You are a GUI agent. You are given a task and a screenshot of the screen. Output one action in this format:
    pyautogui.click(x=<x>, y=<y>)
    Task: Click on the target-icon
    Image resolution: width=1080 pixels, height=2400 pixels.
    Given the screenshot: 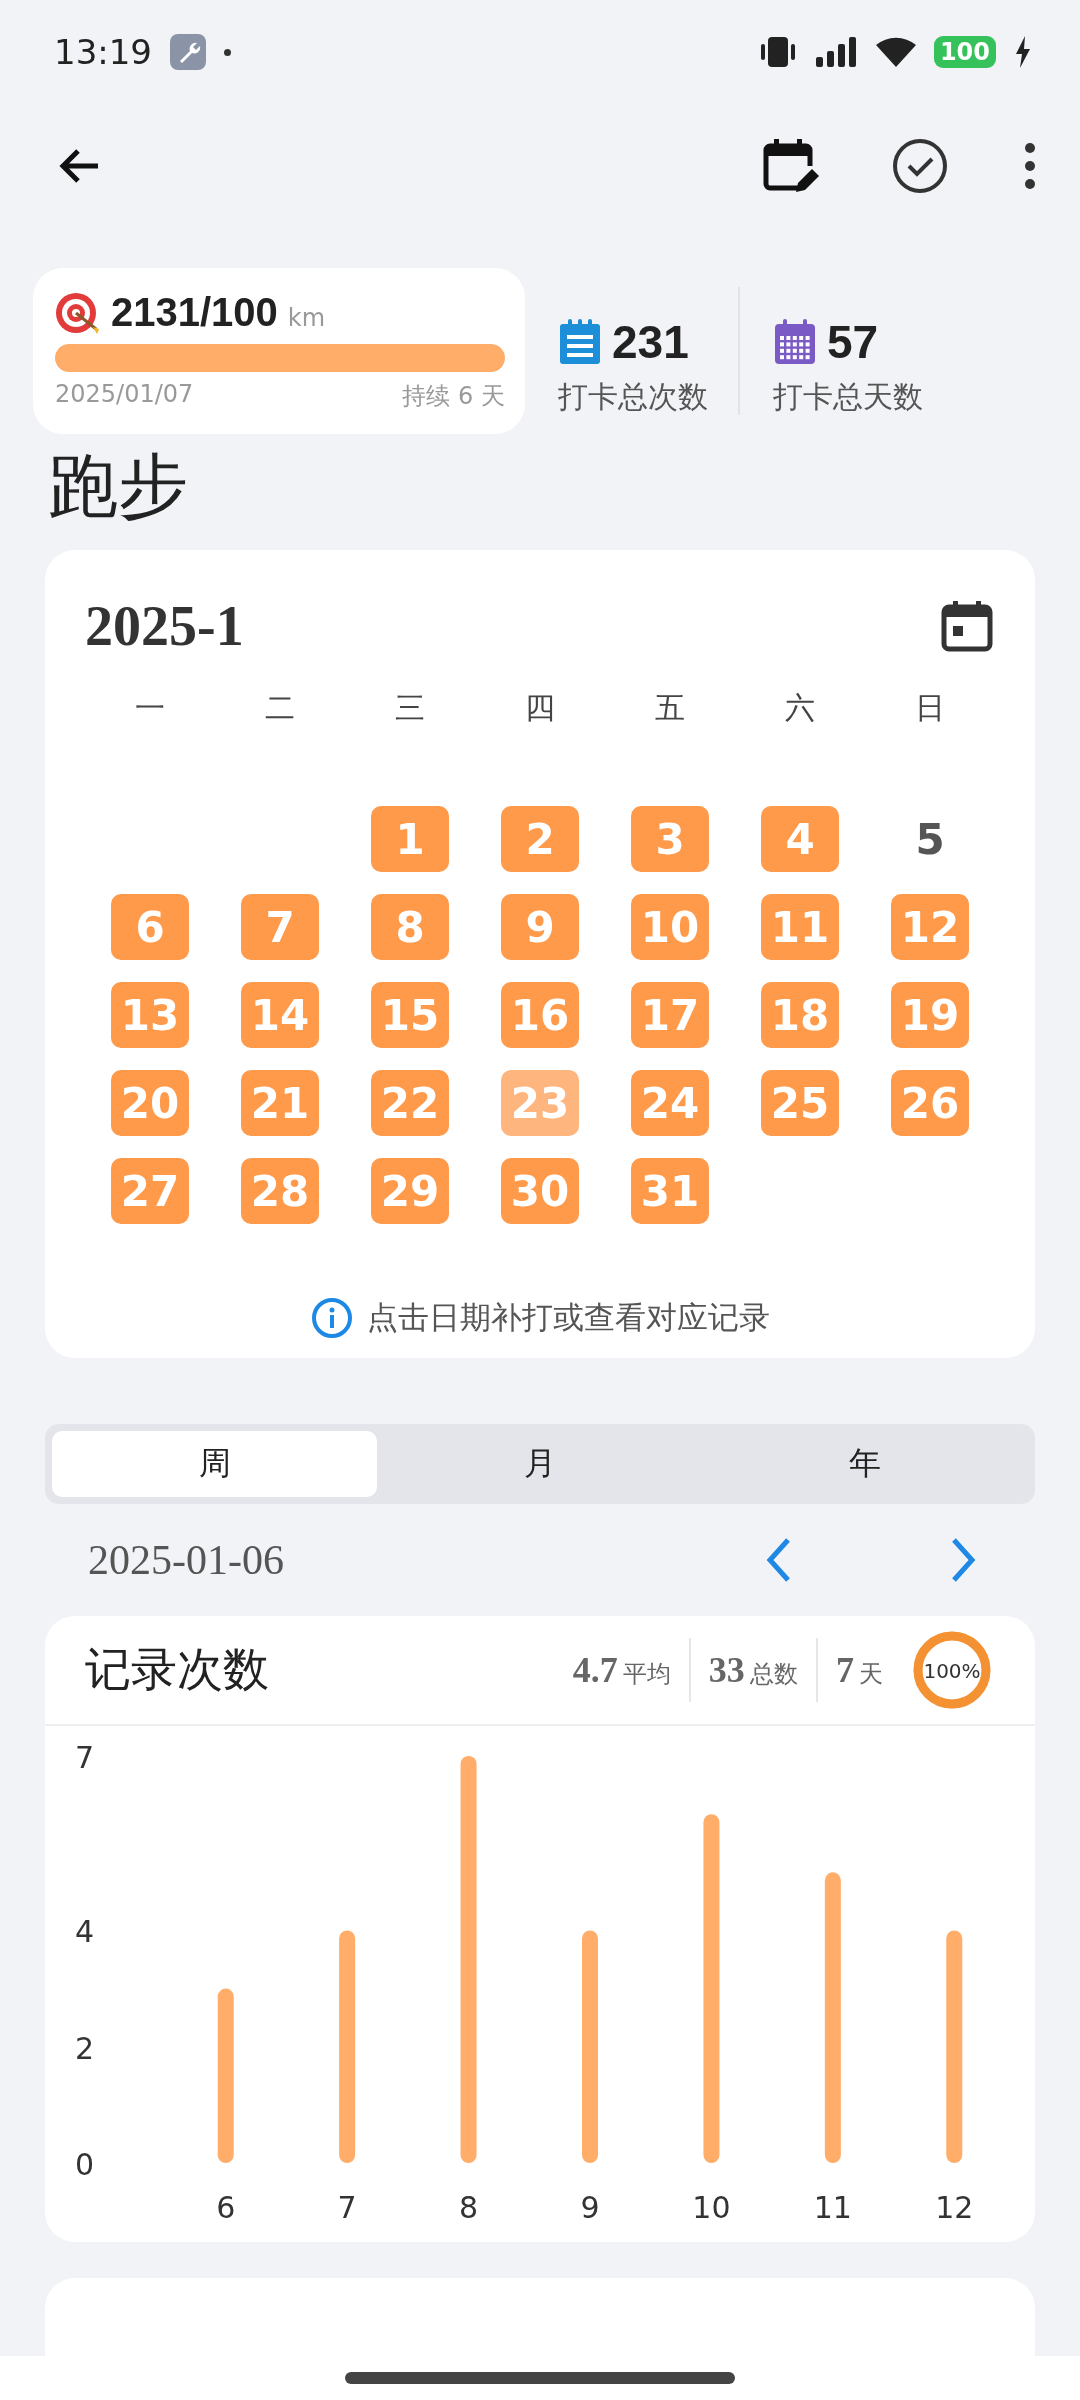 What is the action you would take?
    pyautogui.click(x=78, y=313)
    